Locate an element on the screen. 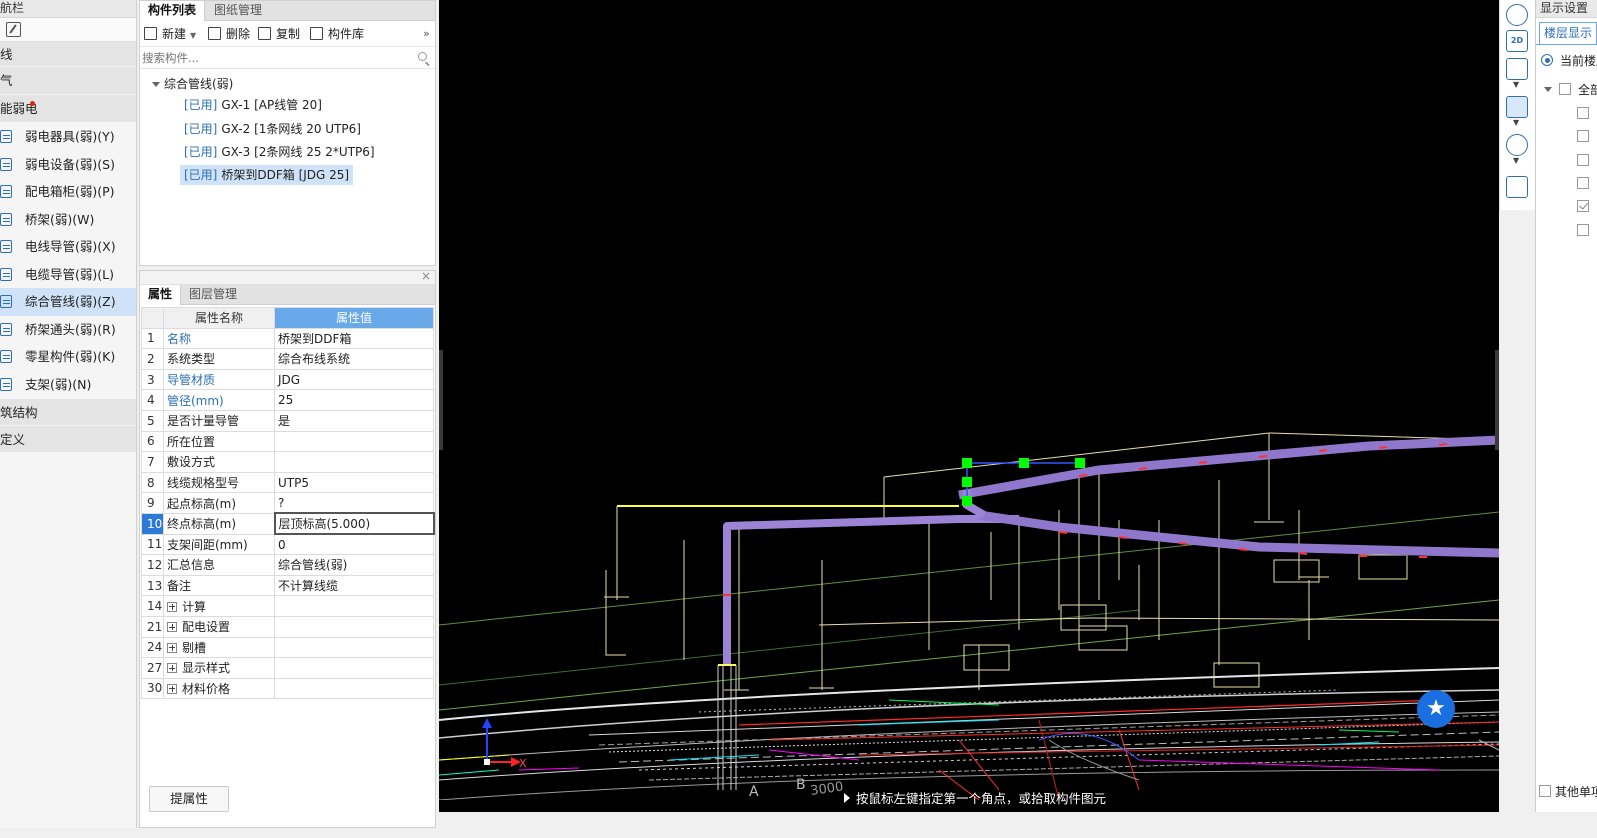 The width and height of the screenshot is (1597, 838). tree-item: [已用] GX-1 [AP线管 20] is located at coordinates (253, 105).